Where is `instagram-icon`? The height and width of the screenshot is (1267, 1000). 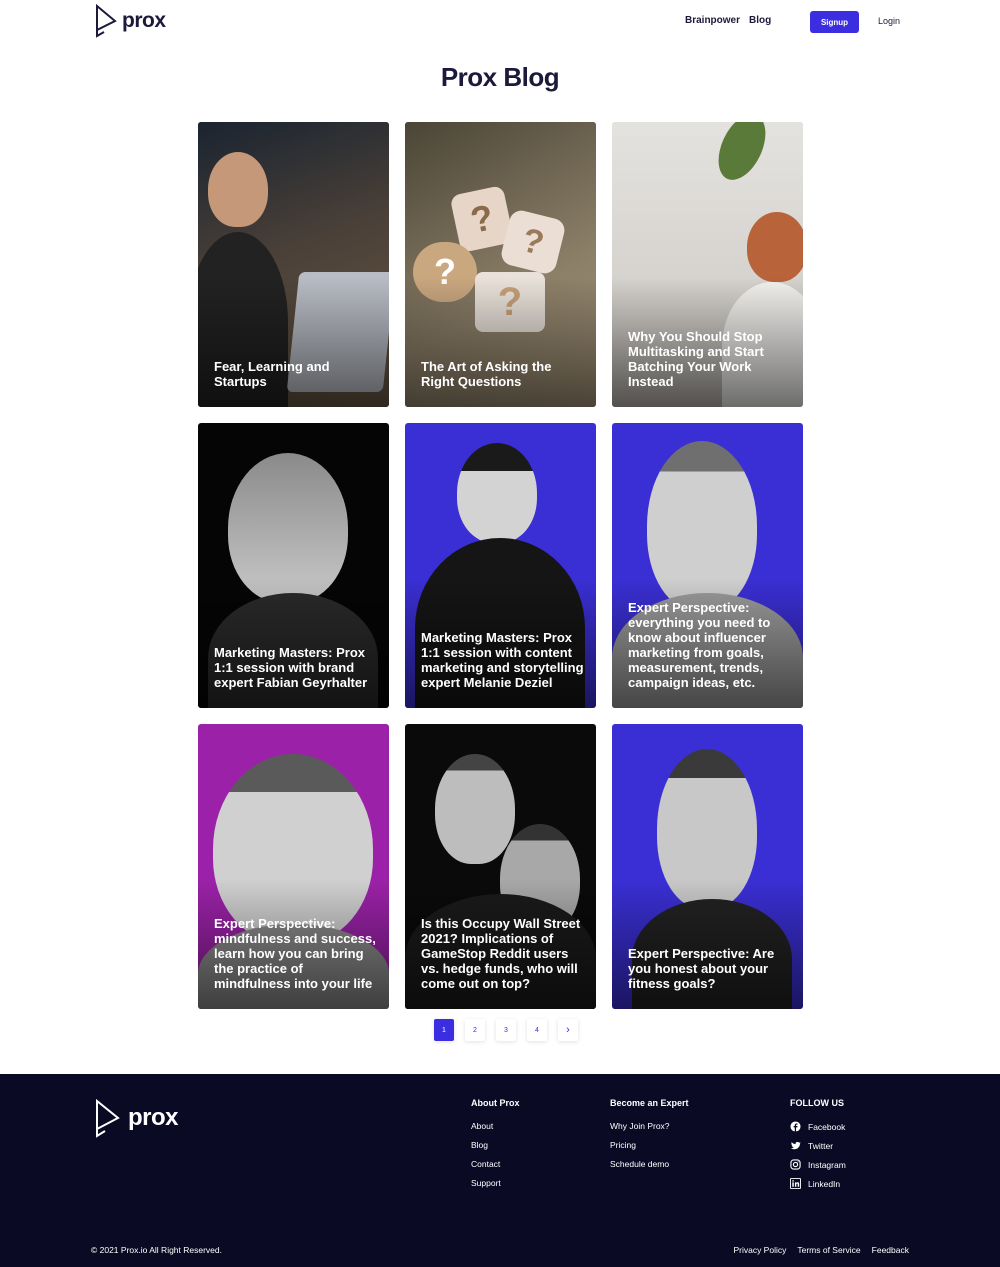
instagram-icon is located at coordinates (795, 1164).